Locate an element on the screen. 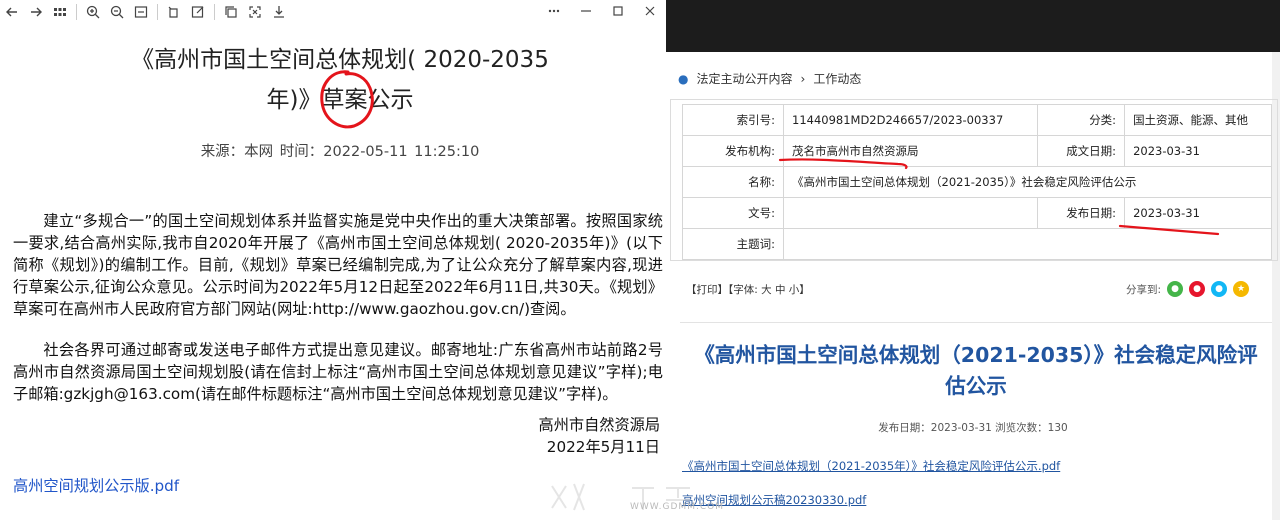  close-icon is located at coordinates (650, 11).